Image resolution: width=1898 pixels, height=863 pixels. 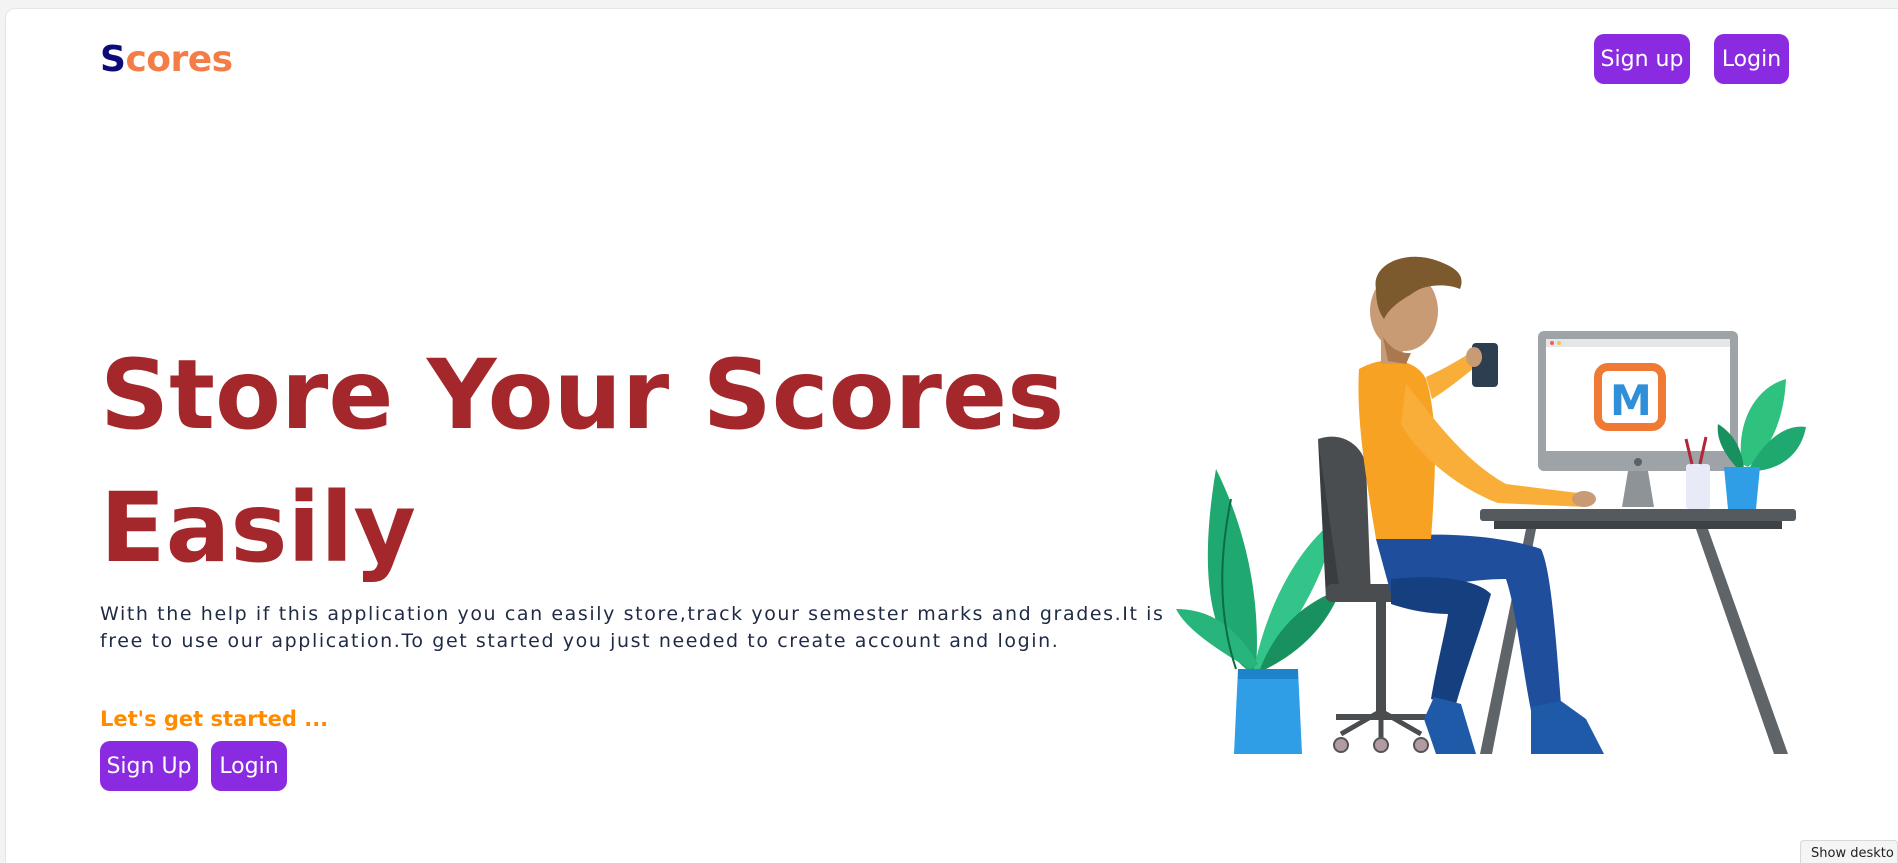 What do you see at coordinates (1631, 400) in the screenshot?
I see `monitor-logo-letter: M` at bounding box center [1631, 400].